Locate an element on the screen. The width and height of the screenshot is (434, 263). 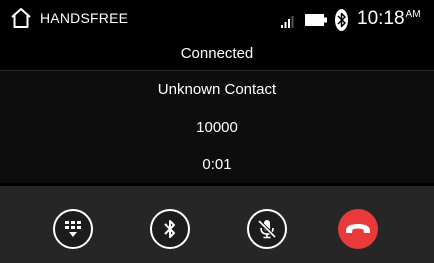
bluetooth-button is located at coordinates (170, 229).